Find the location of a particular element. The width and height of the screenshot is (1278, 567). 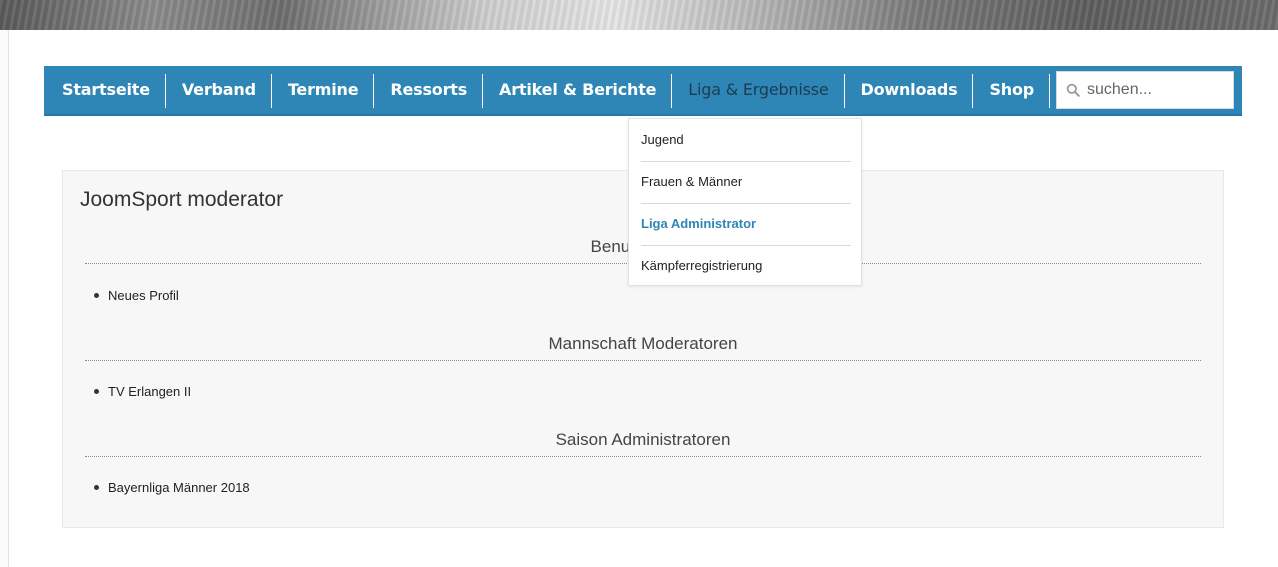

nav-item-shop: Shop is located at coordinates (1011, 91).